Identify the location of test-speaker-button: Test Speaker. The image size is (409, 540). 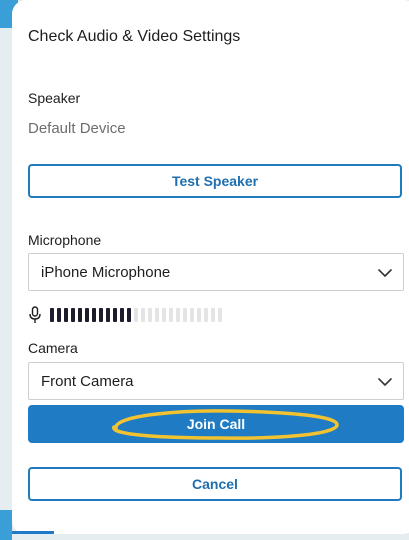
(215, 181).